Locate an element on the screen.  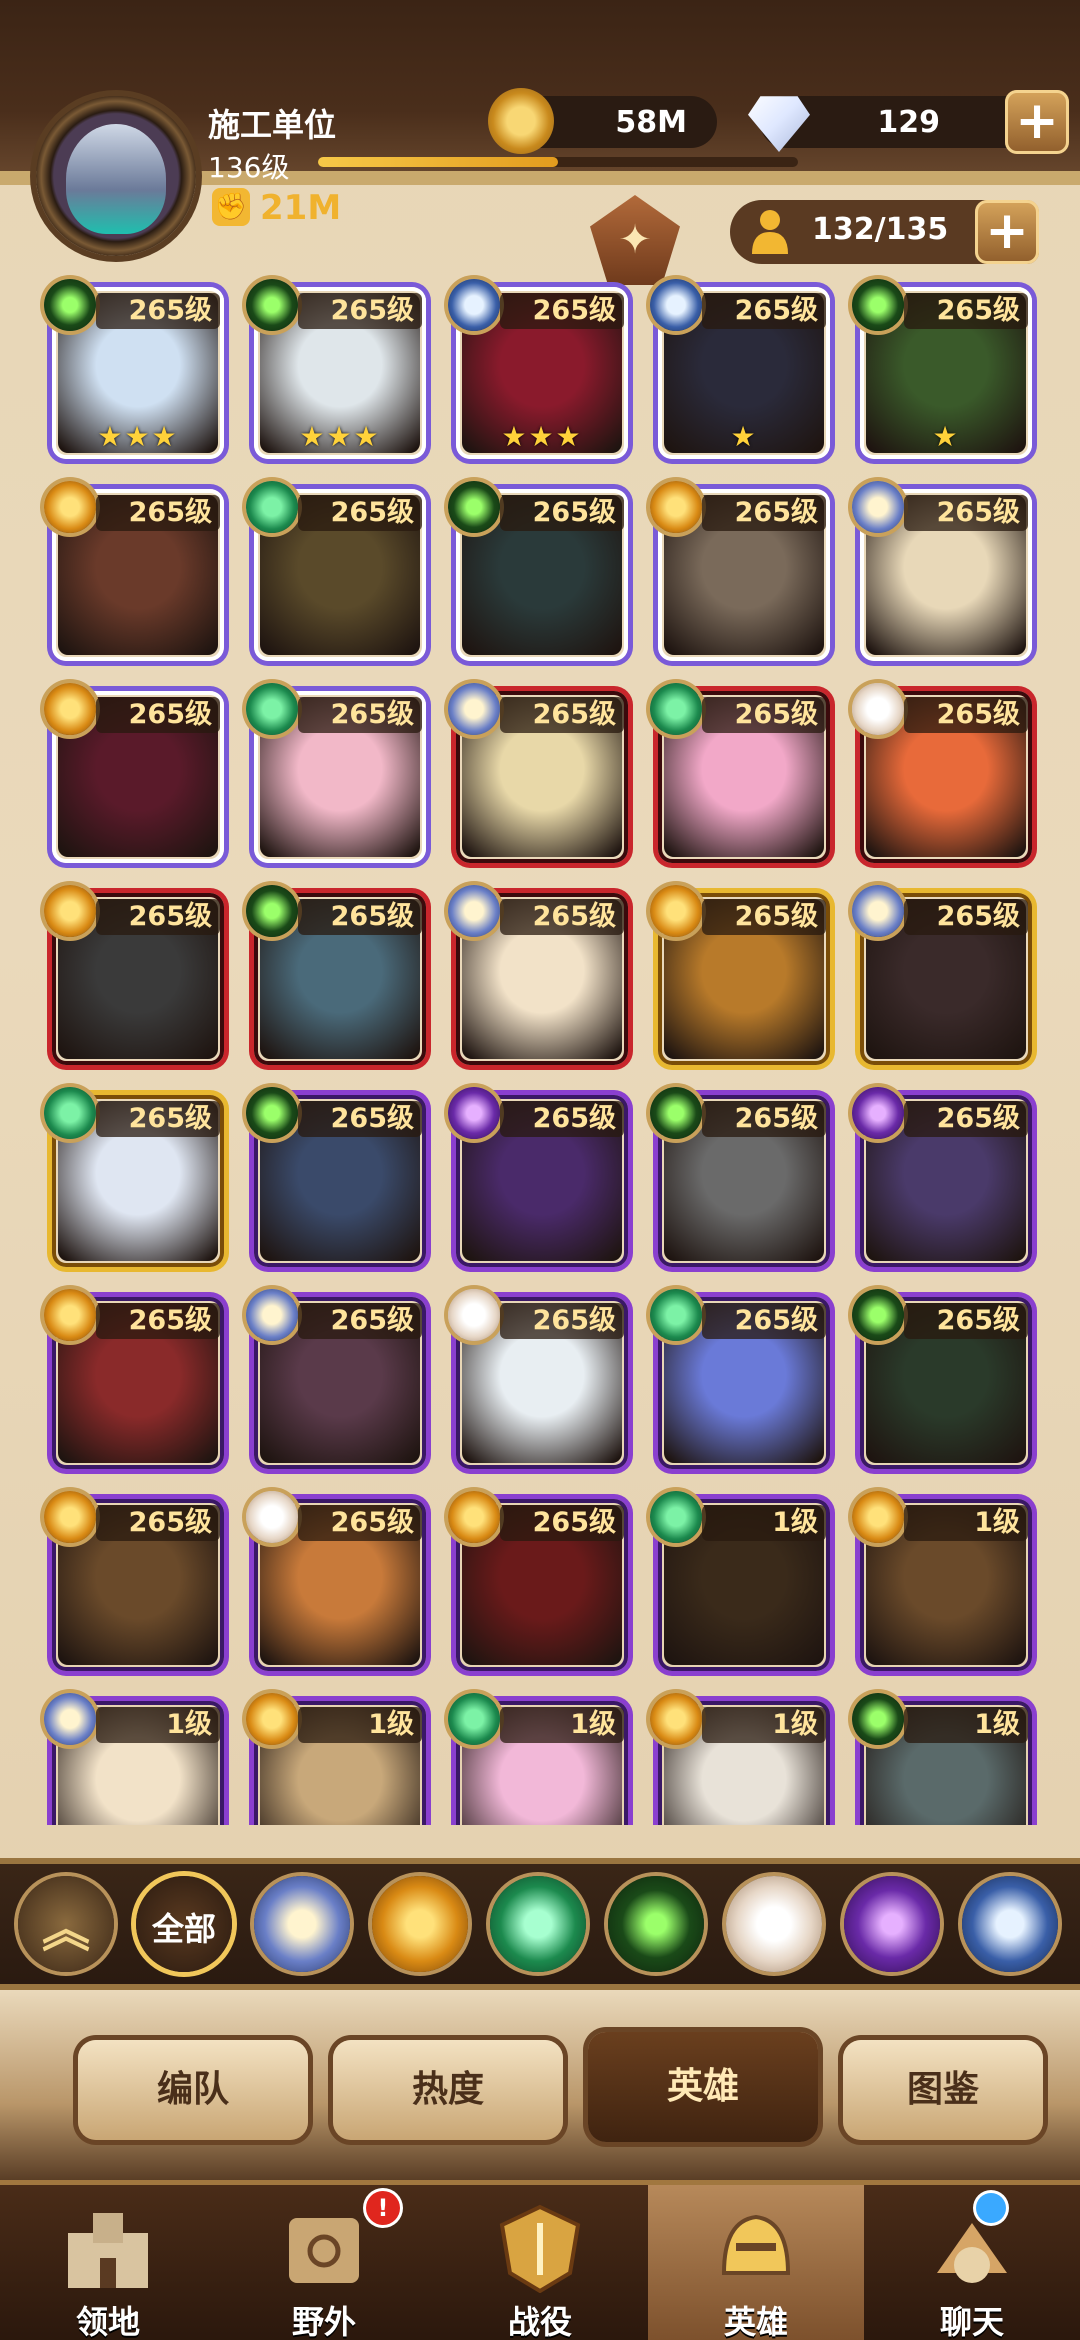
nav-label: 聊天 is located at coordinates (971, 2321).